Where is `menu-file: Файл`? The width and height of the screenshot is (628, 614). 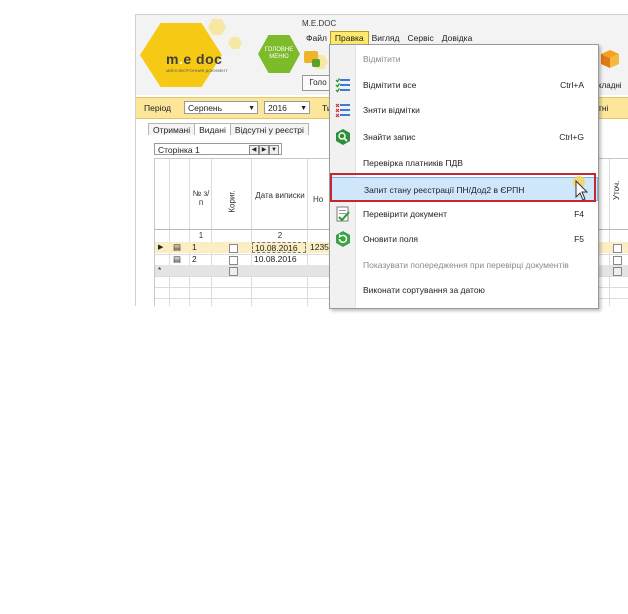 menu-file: Файл is located at coordinates (316, 38).